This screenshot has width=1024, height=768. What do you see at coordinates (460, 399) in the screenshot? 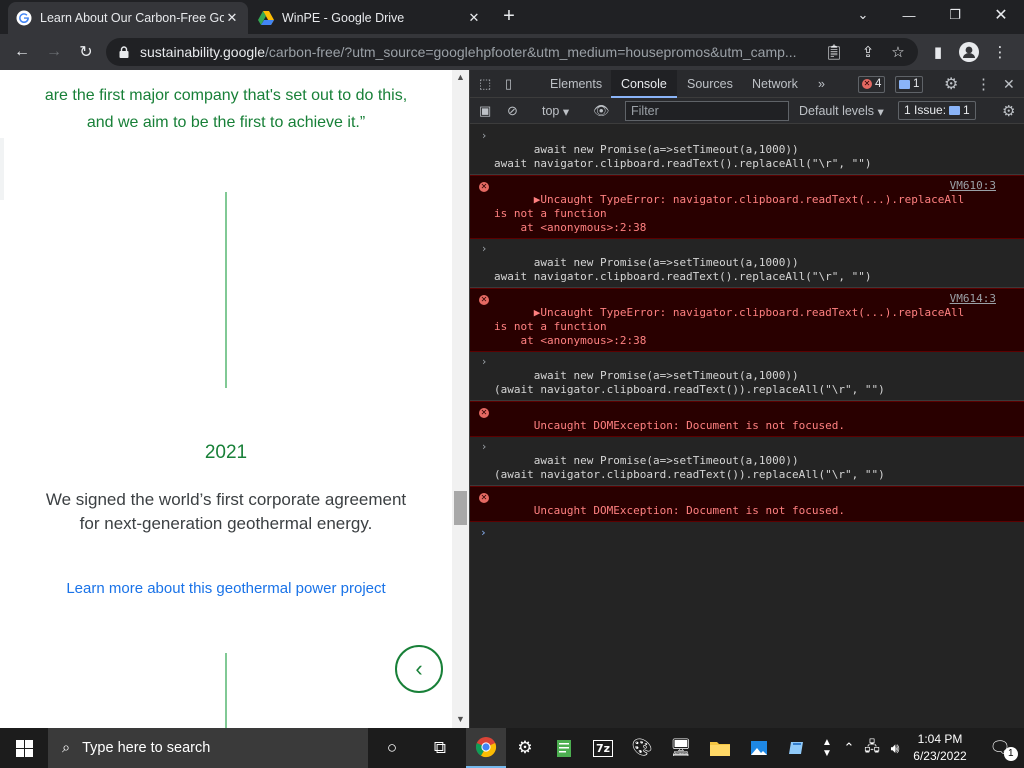
I see `page-scrollbar` at bounding box center [460, 399].